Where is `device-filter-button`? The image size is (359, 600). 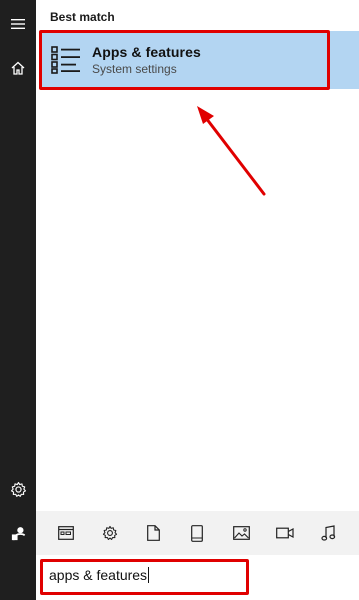 device-filter-button is located at coordinates (197, 533).